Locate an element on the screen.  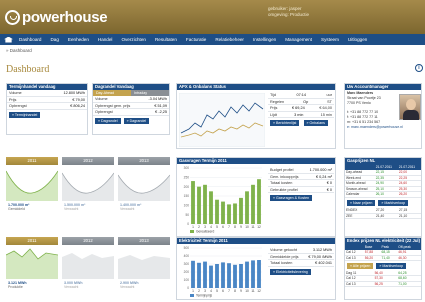
user-info: gebruiker: jasper omgeving: Productie is located at coordinates (317, 12).